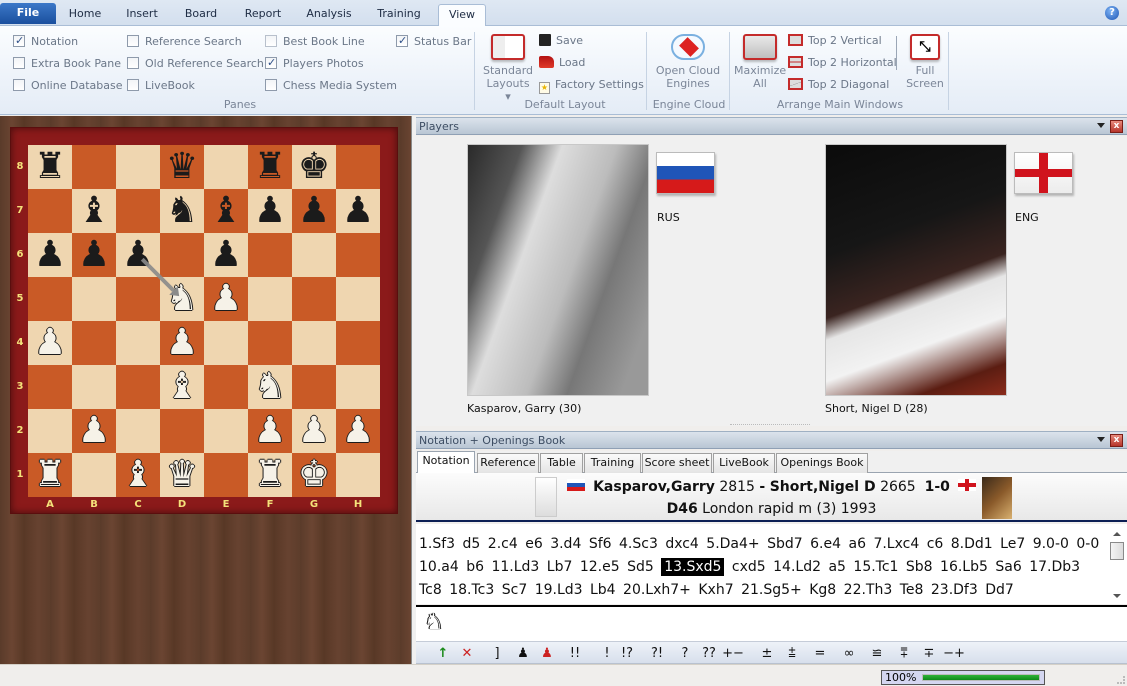 The image size is (1127, 686). Describe the element at coordinates (744, 463) in the screenshot. I see `tab-livebook: LiveBook` at that location.